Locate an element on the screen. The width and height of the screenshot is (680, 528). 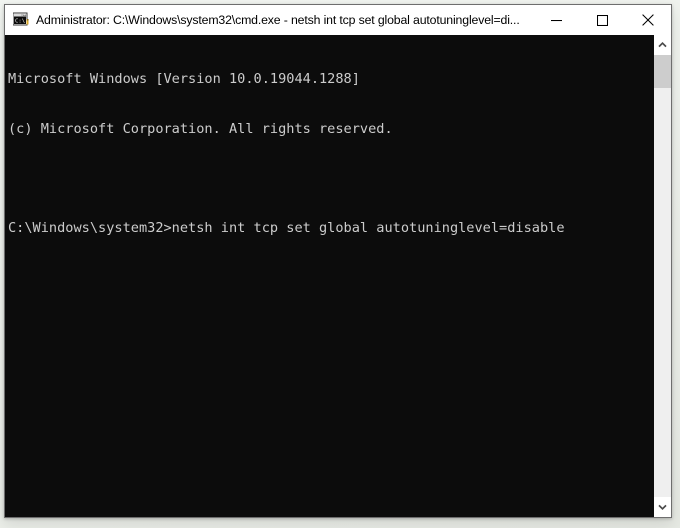
chevron-up-icon is located at coordinates (662, 45).